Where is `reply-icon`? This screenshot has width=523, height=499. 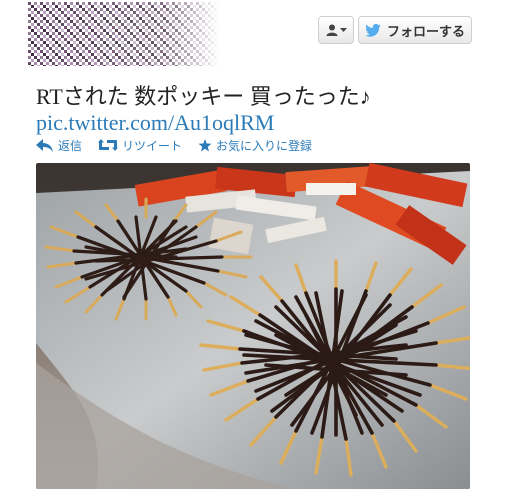
reply-icon is located at coordinates (44, 145).